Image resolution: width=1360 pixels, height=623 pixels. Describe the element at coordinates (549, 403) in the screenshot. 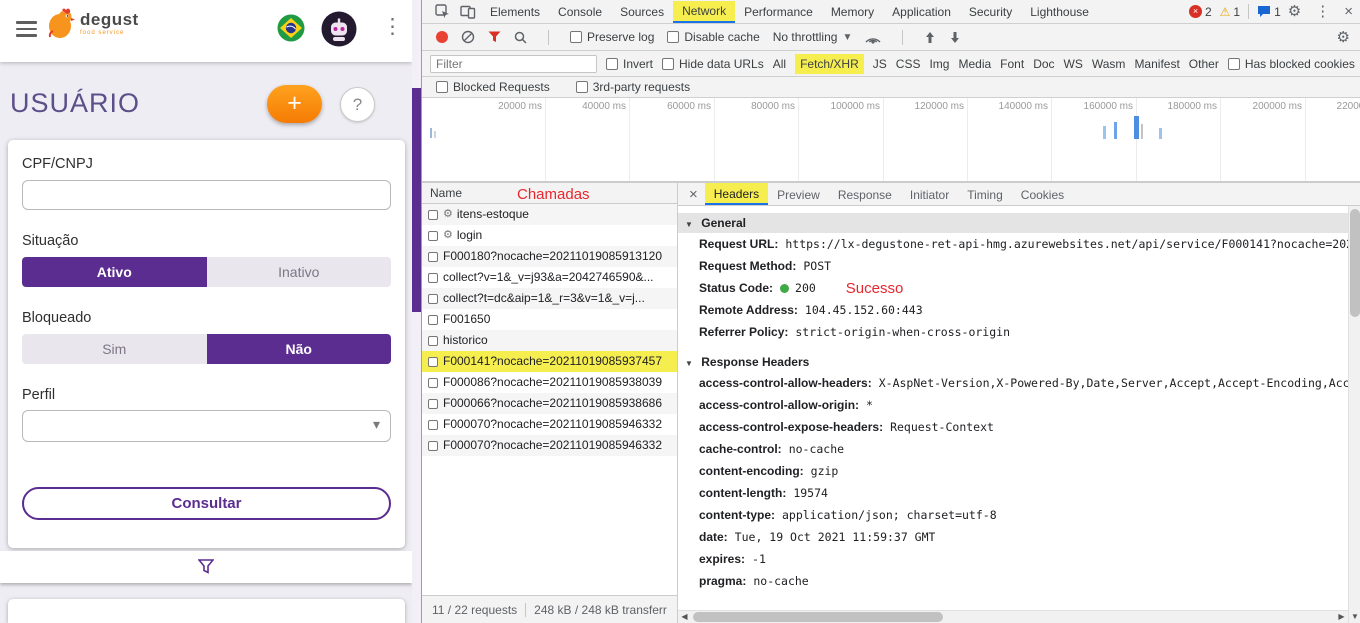

I see `request-row: F000066?nocache=20211019085938686` at that location.